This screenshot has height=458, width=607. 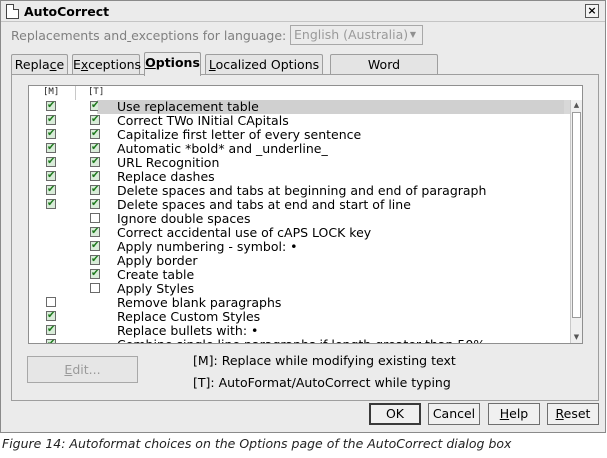 I want to click on list-item: ✔ Correct accidental use of cAPS LOCK key, so click(x=299, y=233).